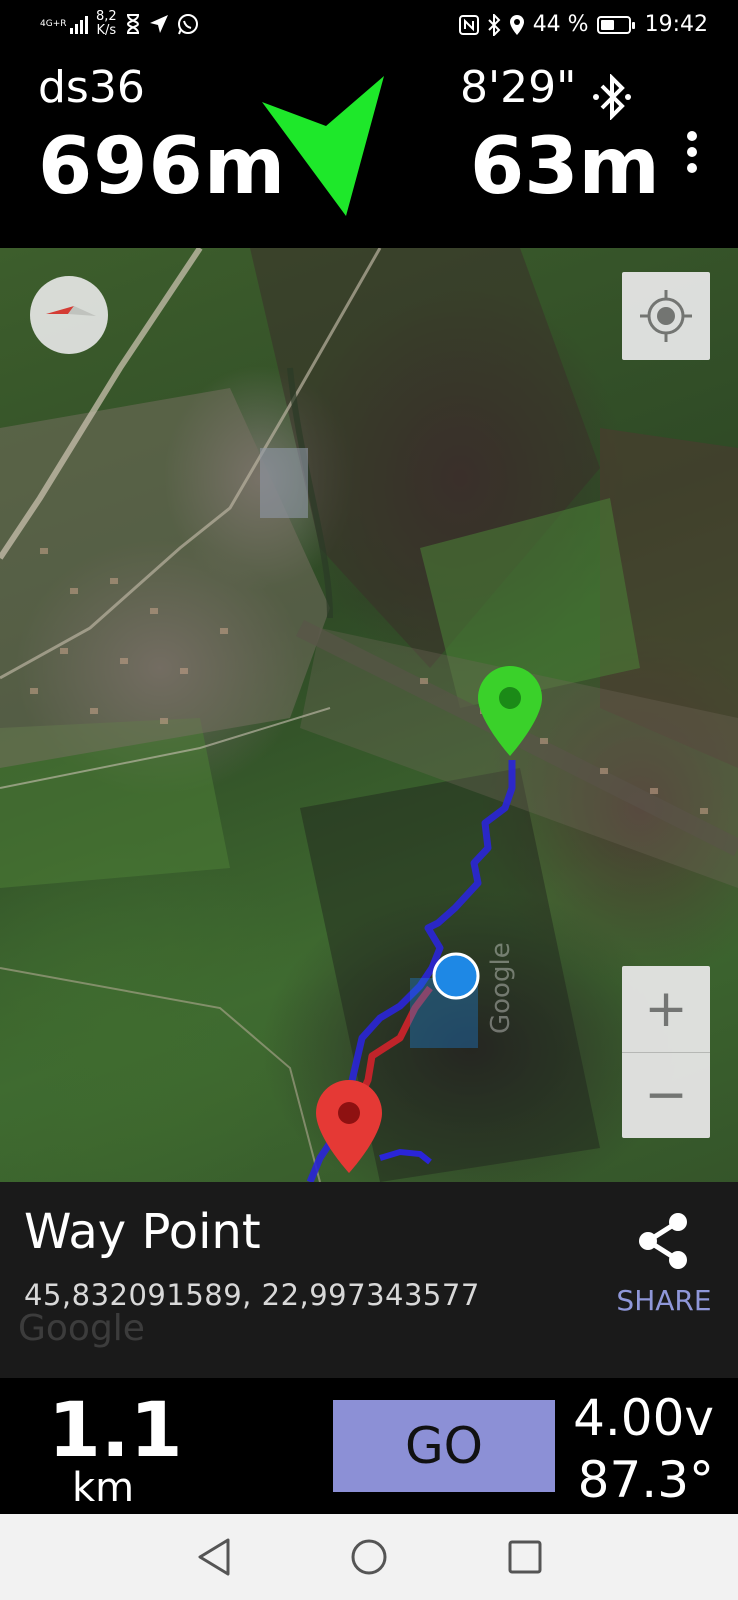  What do you see at coordinates (115, 1429) in the screenshot?
I see `total-distance: 1.1` at bounding box center [115, 1429].